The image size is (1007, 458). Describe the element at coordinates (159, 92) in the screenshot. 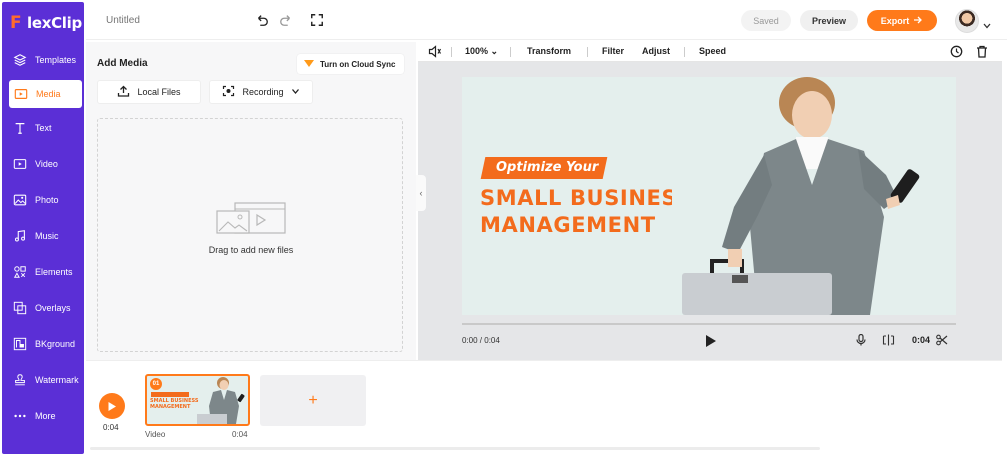

I see `local-files-label: Local Files` at that location.